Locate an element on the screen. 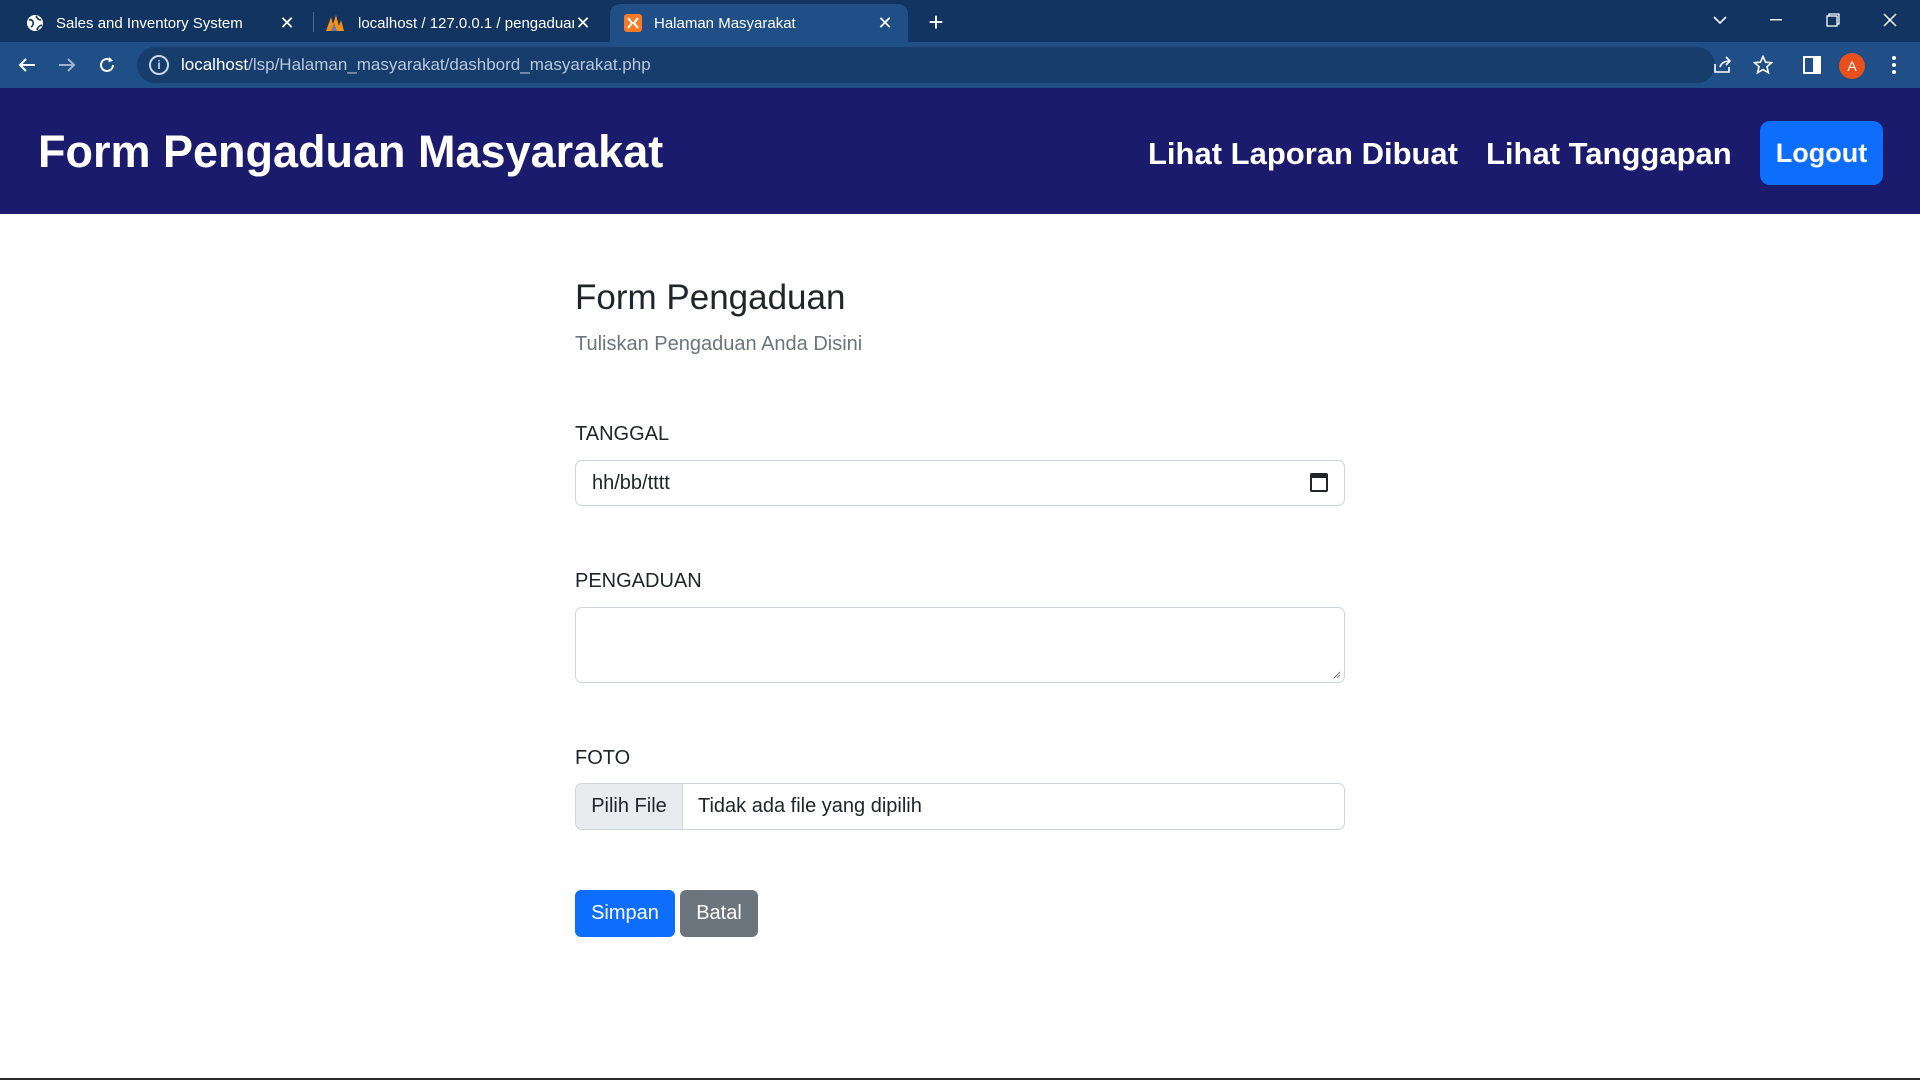  profile-avatar: A is located at coordinates (1852, 66).